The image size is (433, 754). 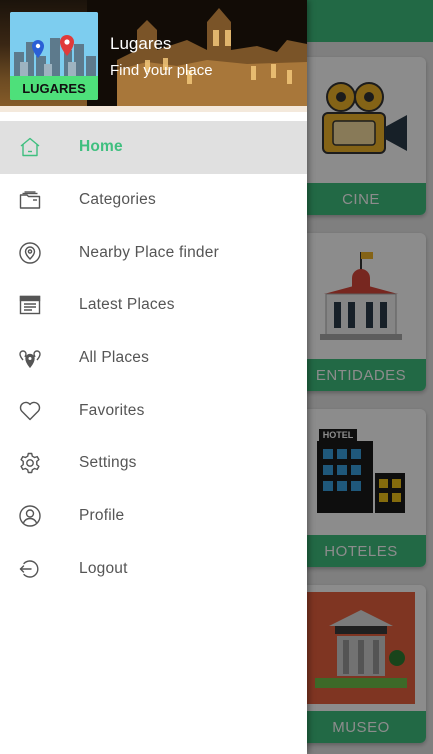 I want to click on multi-pin-icon, so click(x=30, y=358).